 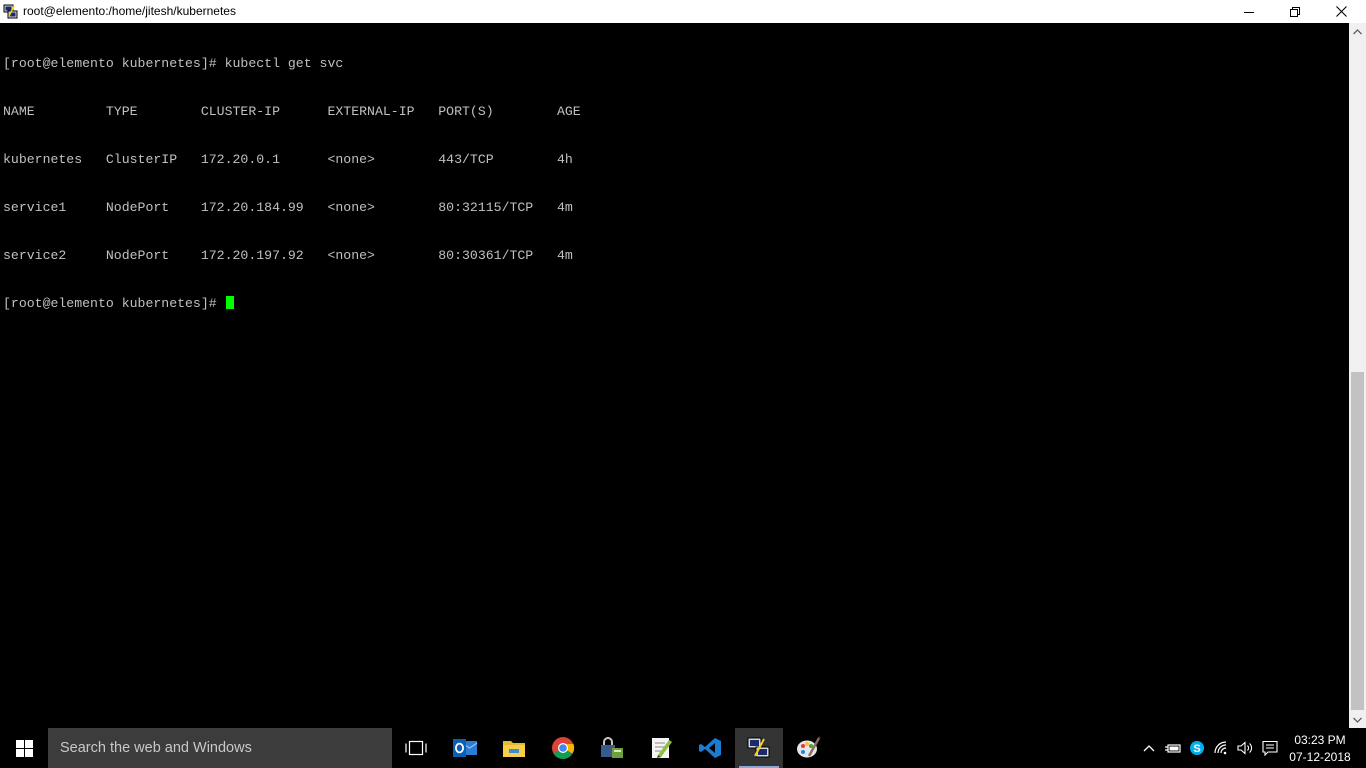 I want to click on taskbar-app-paint, so click(x=808, y=748).